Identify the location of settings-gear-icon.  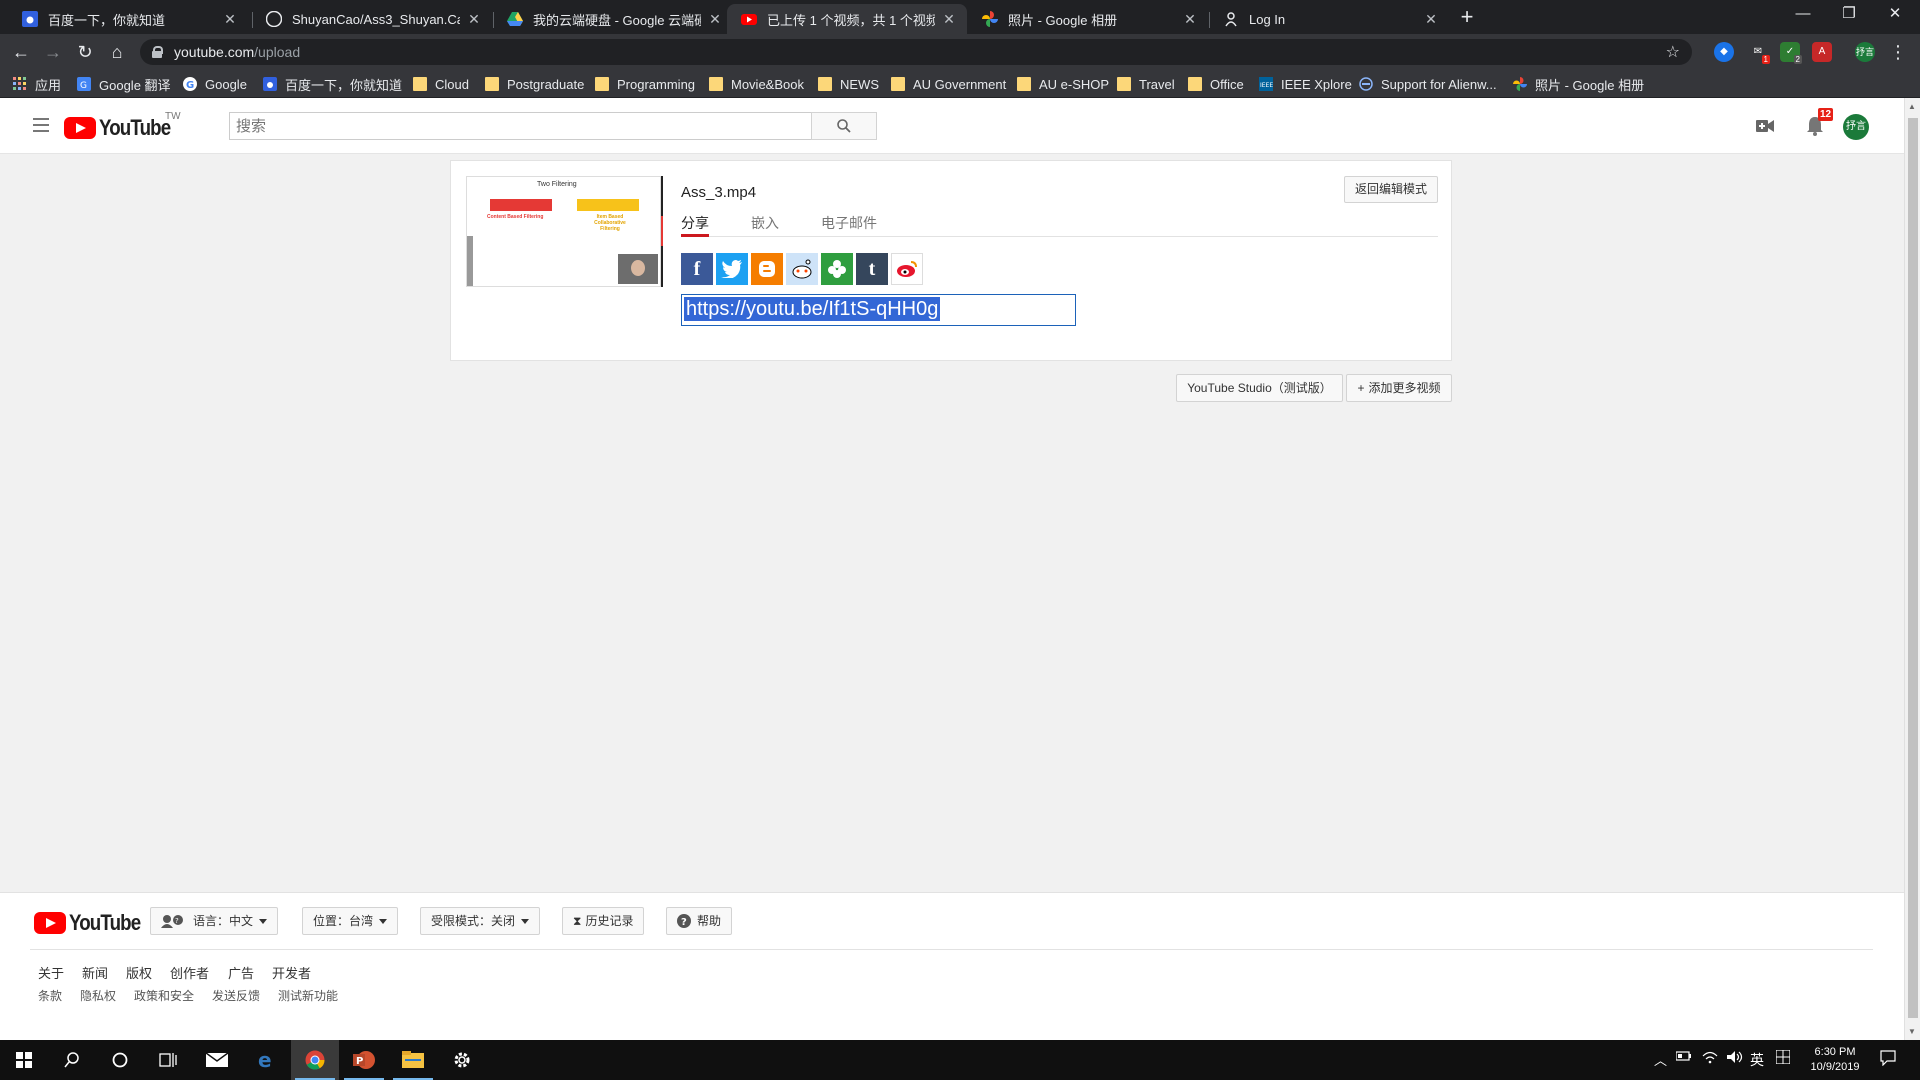
(462, 1060).